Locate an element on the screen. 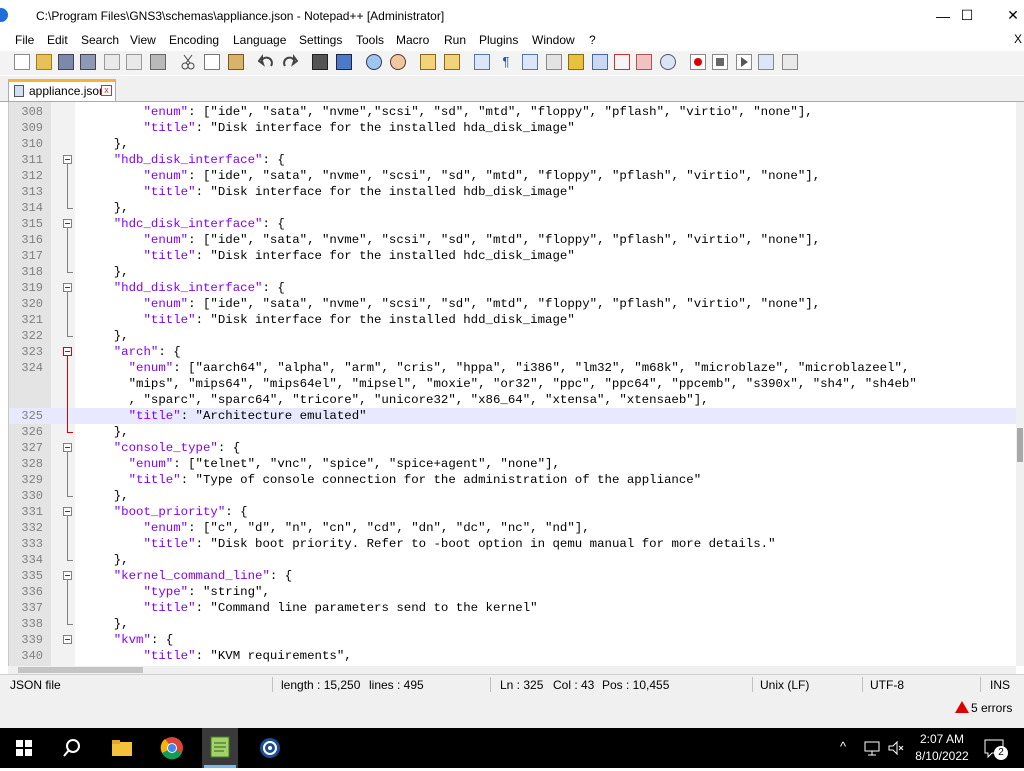 This screenshot has width=1024, height=771. monitor-icon is located at coordinates (644, 62).